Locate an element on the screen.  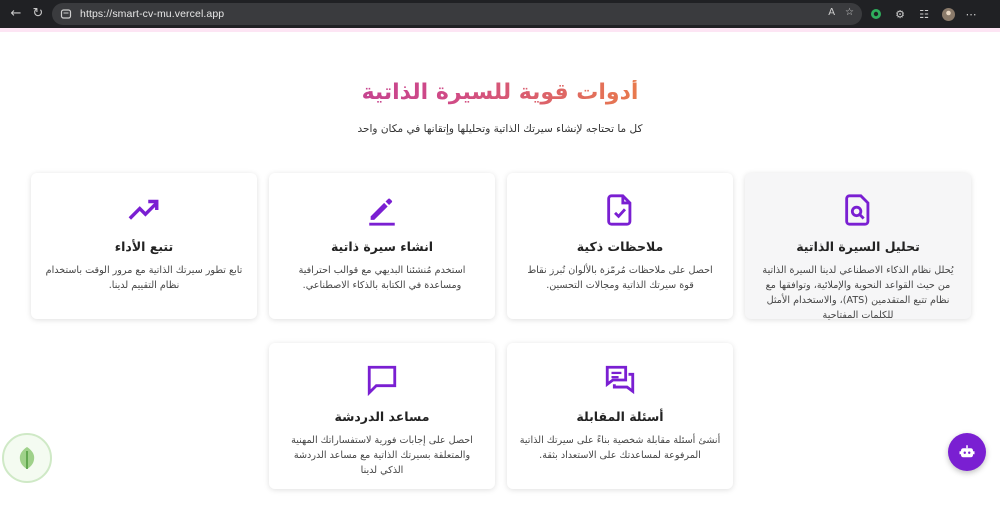
site-info-icon is located at coordinates (66, 14).